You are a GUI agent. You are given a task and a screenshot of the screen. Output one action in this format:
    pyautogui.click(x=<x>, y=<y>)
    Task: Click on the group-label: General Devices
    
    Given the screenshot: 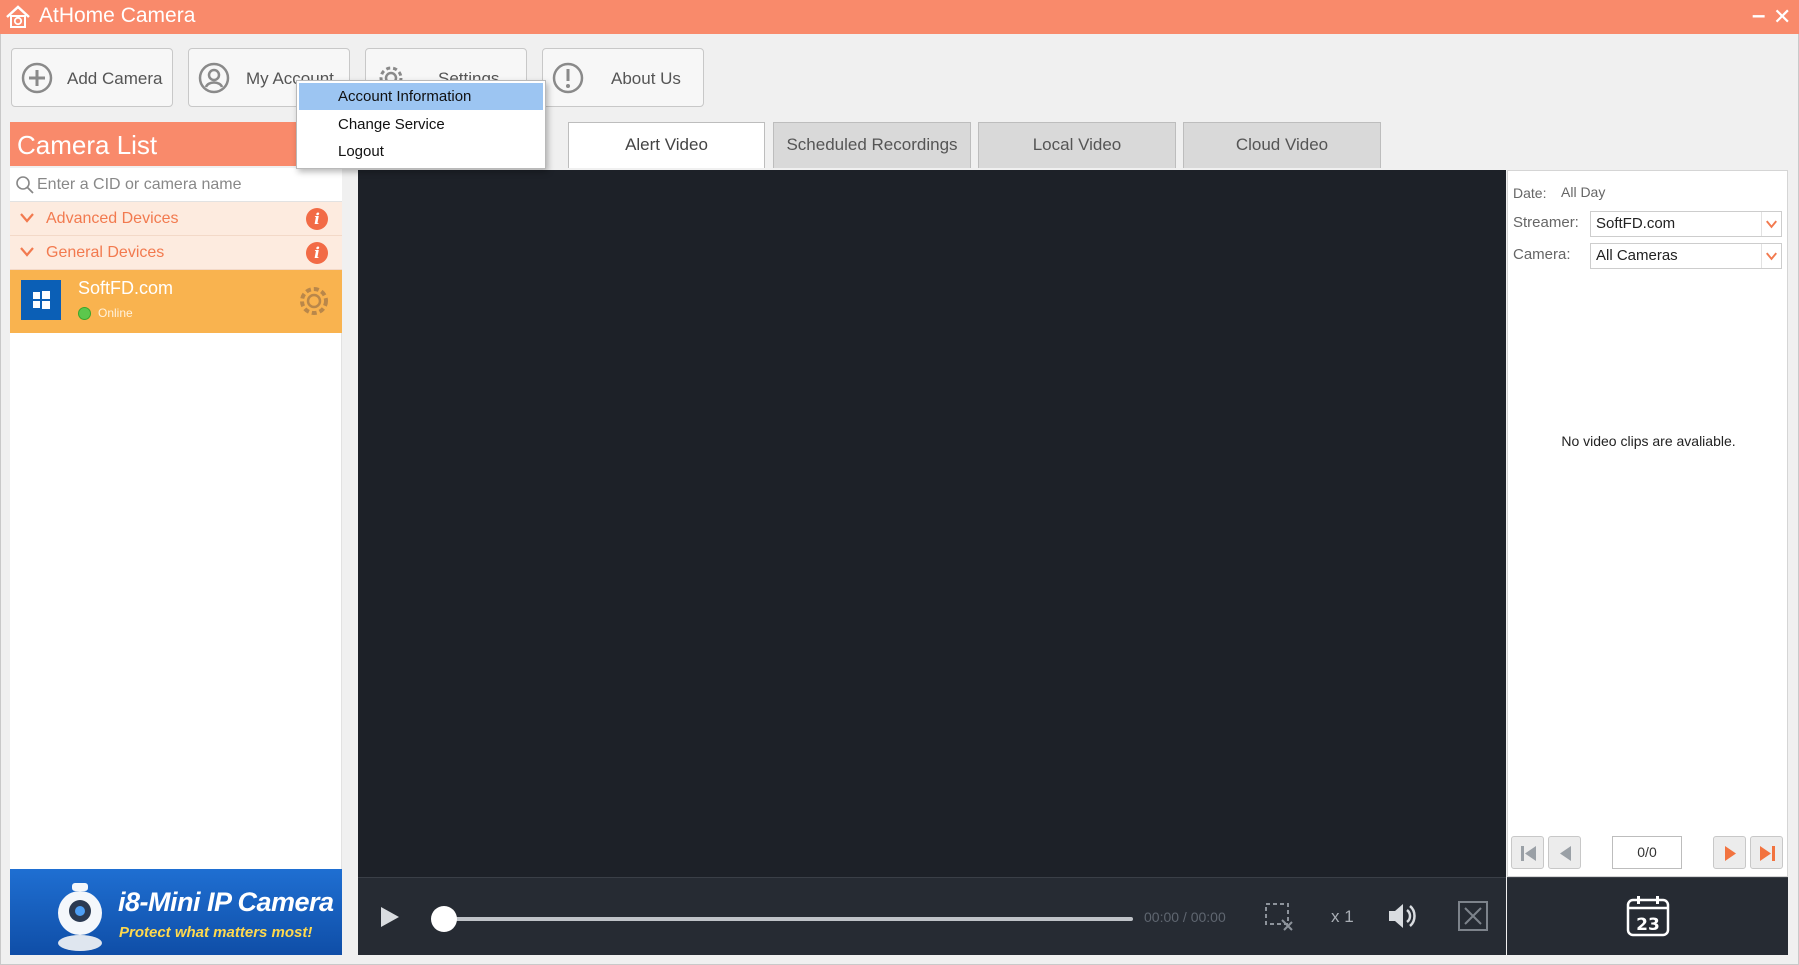 What is the action you would take?
    pyautogui.click(x=105, y=252)
    